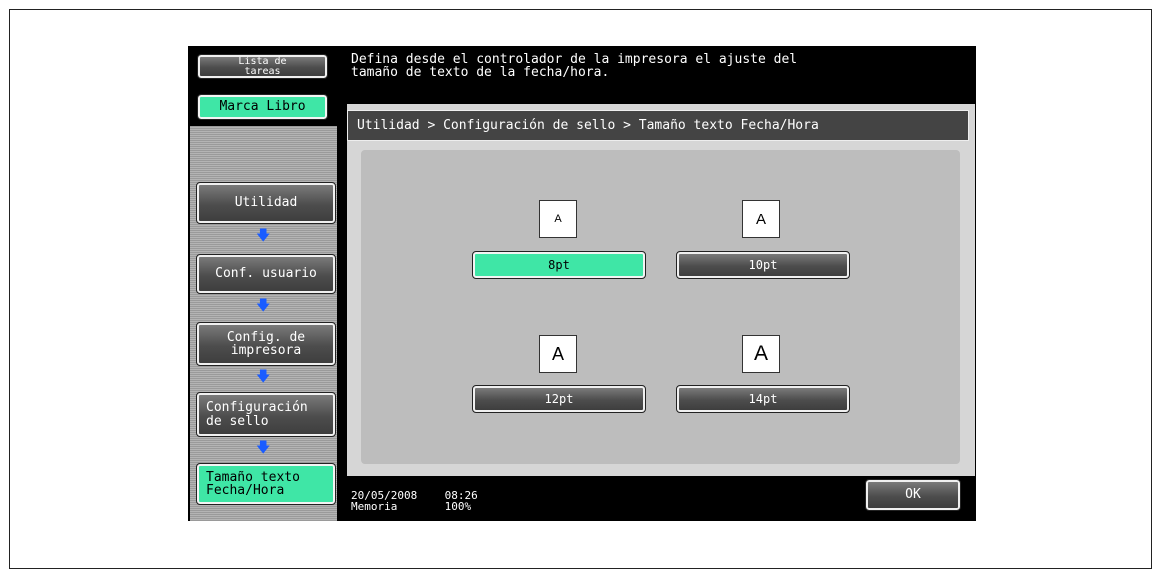  I want to click on flow-text-size-button: Tamaño texto Fecha/Hora, so click(266, 484).